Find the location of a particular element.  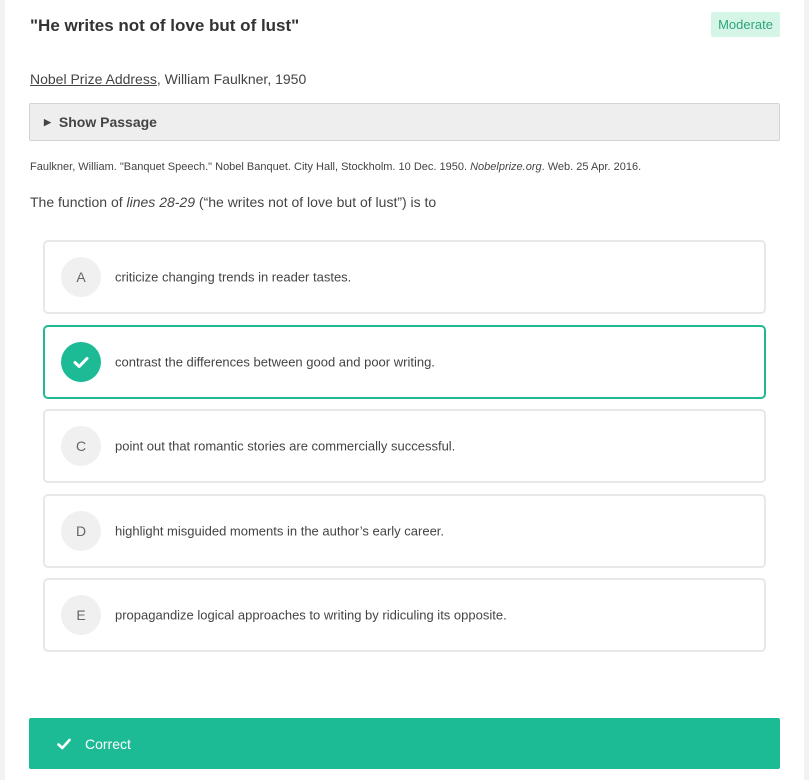

source-author: , William Faulkner, 1950 is located at coordinates (231, 79).